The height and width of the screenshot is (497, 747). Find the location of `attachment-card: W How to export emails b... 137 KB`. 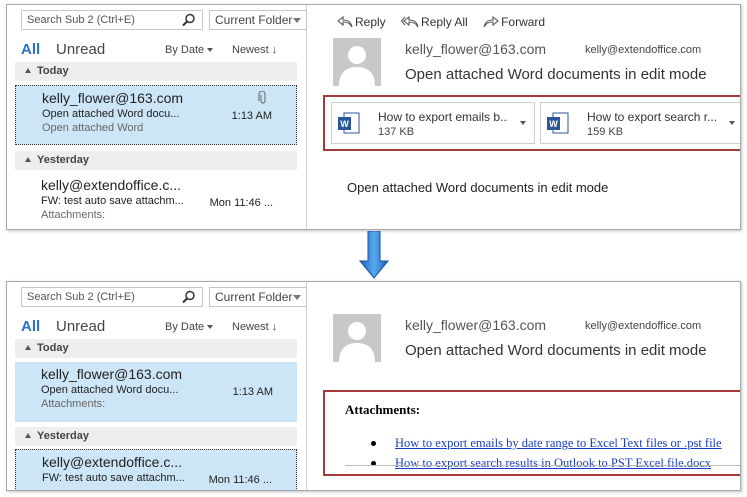

attachment-card: W How to export emails b... 137 KB is located at coordinates (433, 123).